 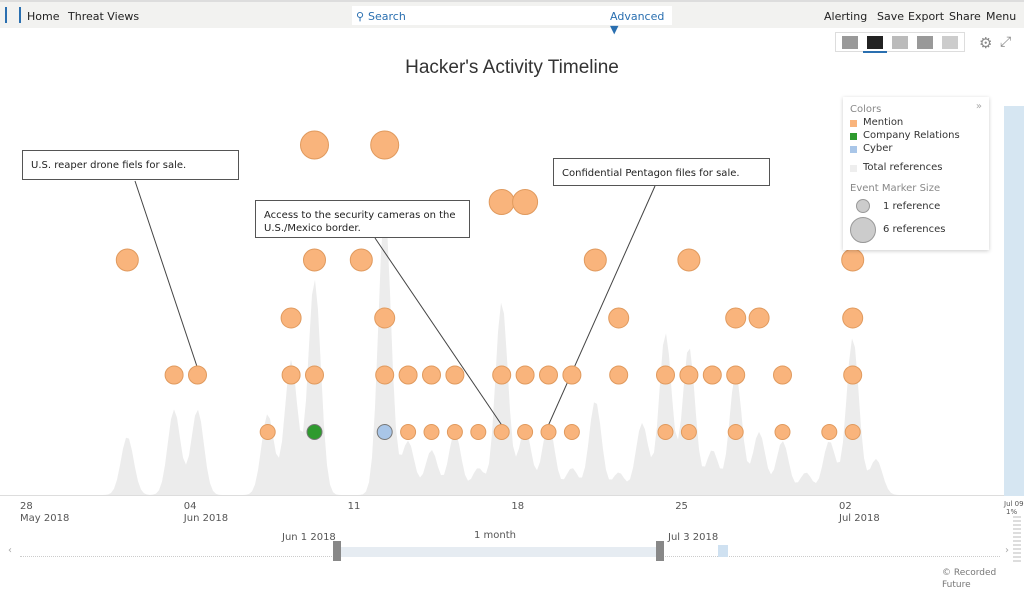 What do you see at coordinates (853, 168) in the screenshot?
I see `total-swatch` at bounding box center [853, 168].